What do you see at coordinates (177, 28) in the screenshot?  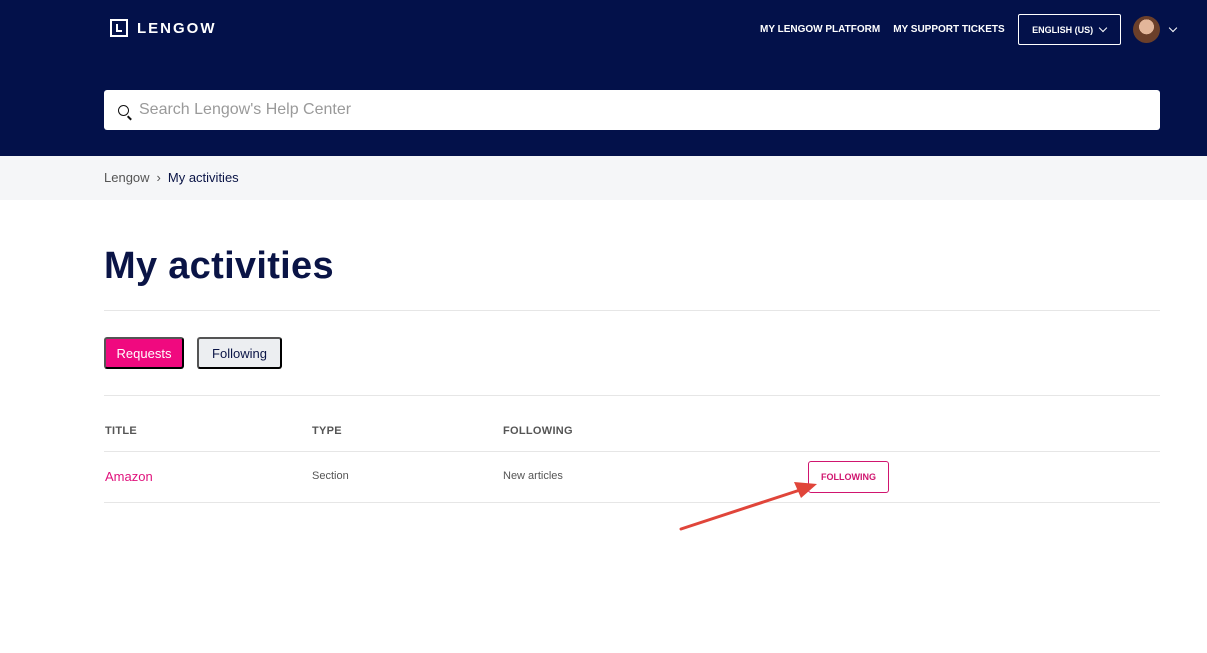 I see `logo-text: LENGOW` at bounding box center [177, 28].